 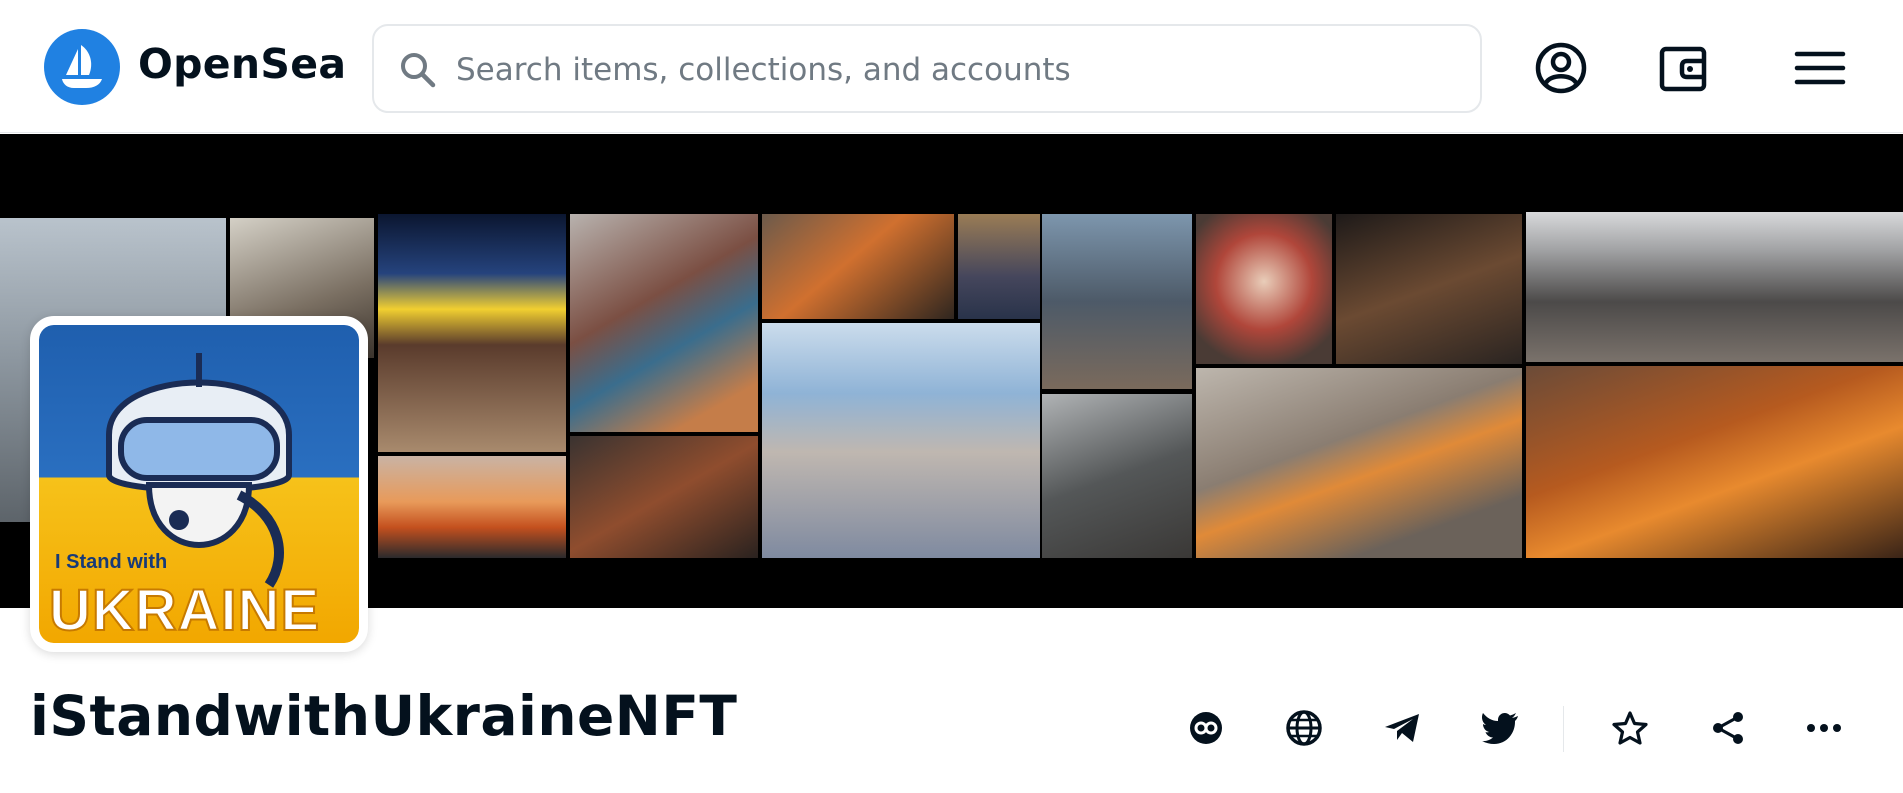 What do you see at coordinates (956, 70) in the screenshot?
I see `search-input` at bounding box center [956, 70].